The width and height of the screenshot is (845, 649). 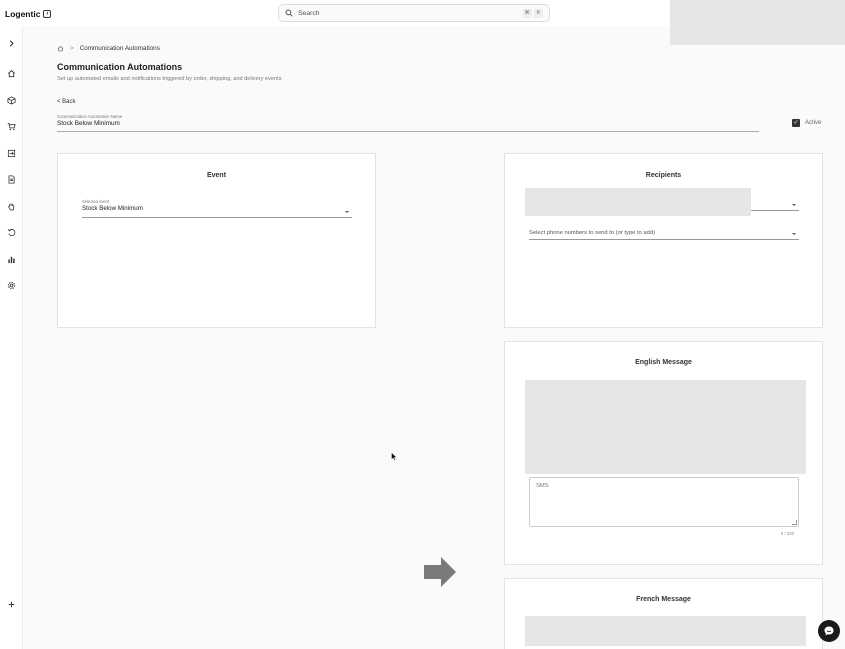 What do you see at coordinates (542, 486) in the screenshot?
I see `sms-placeholder: SMS` at bounding box center [542, 486].